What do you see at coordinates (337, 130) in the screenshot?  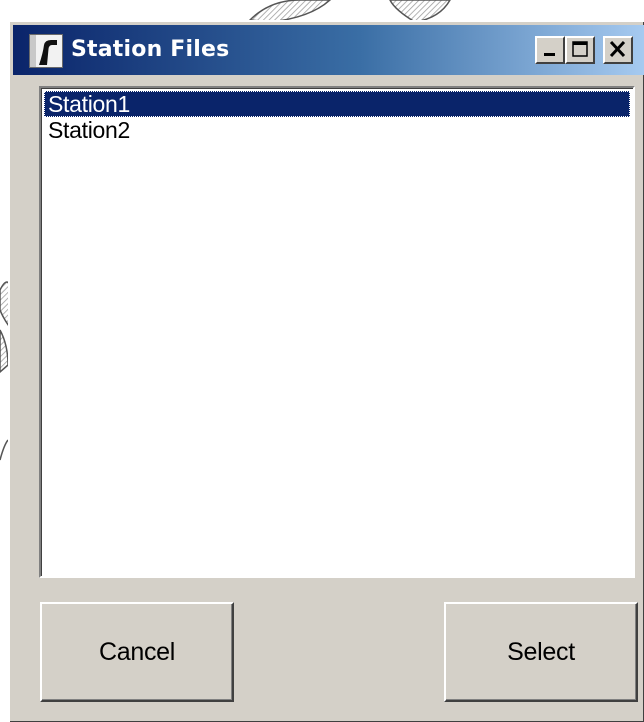 I see `list-item-station2: Station2` at bounding box center [337, 130].